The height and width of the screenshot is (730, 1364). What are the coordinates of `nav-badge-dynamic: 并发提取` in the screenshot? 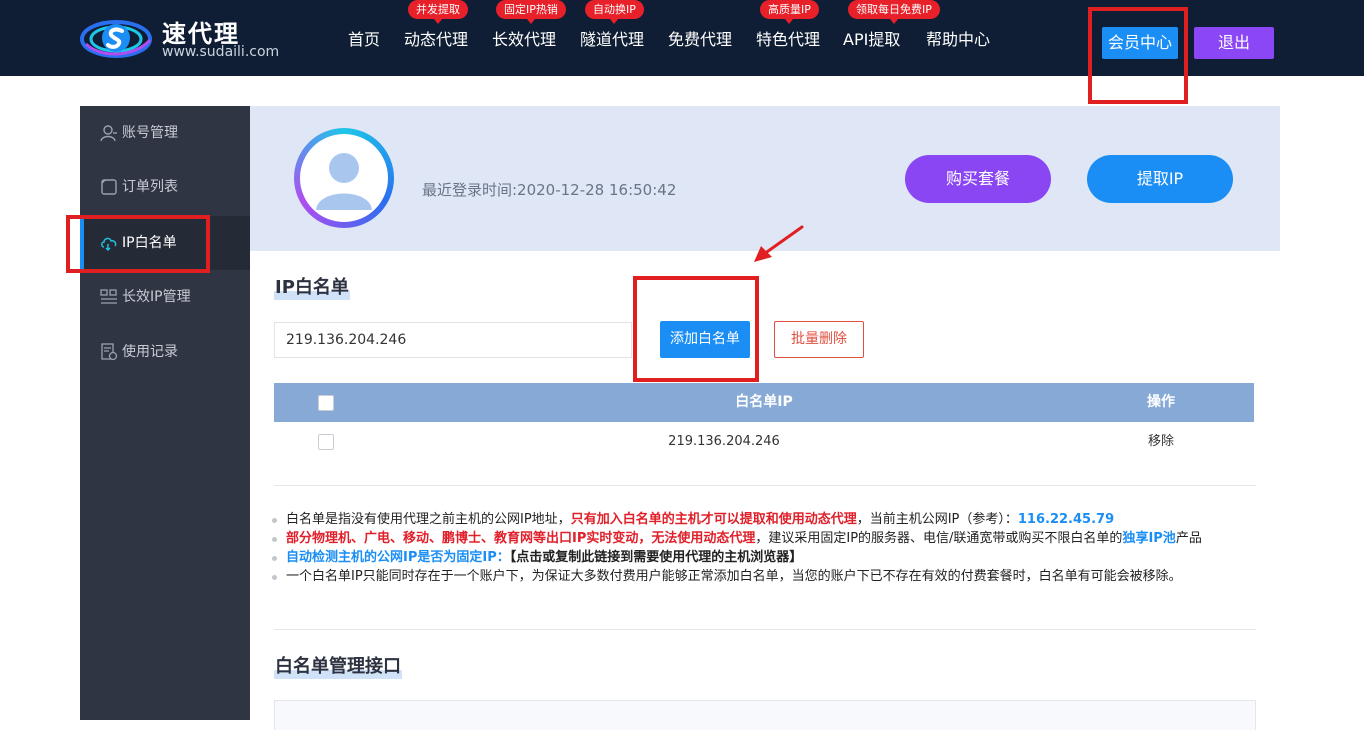 It's located at (438, 12).